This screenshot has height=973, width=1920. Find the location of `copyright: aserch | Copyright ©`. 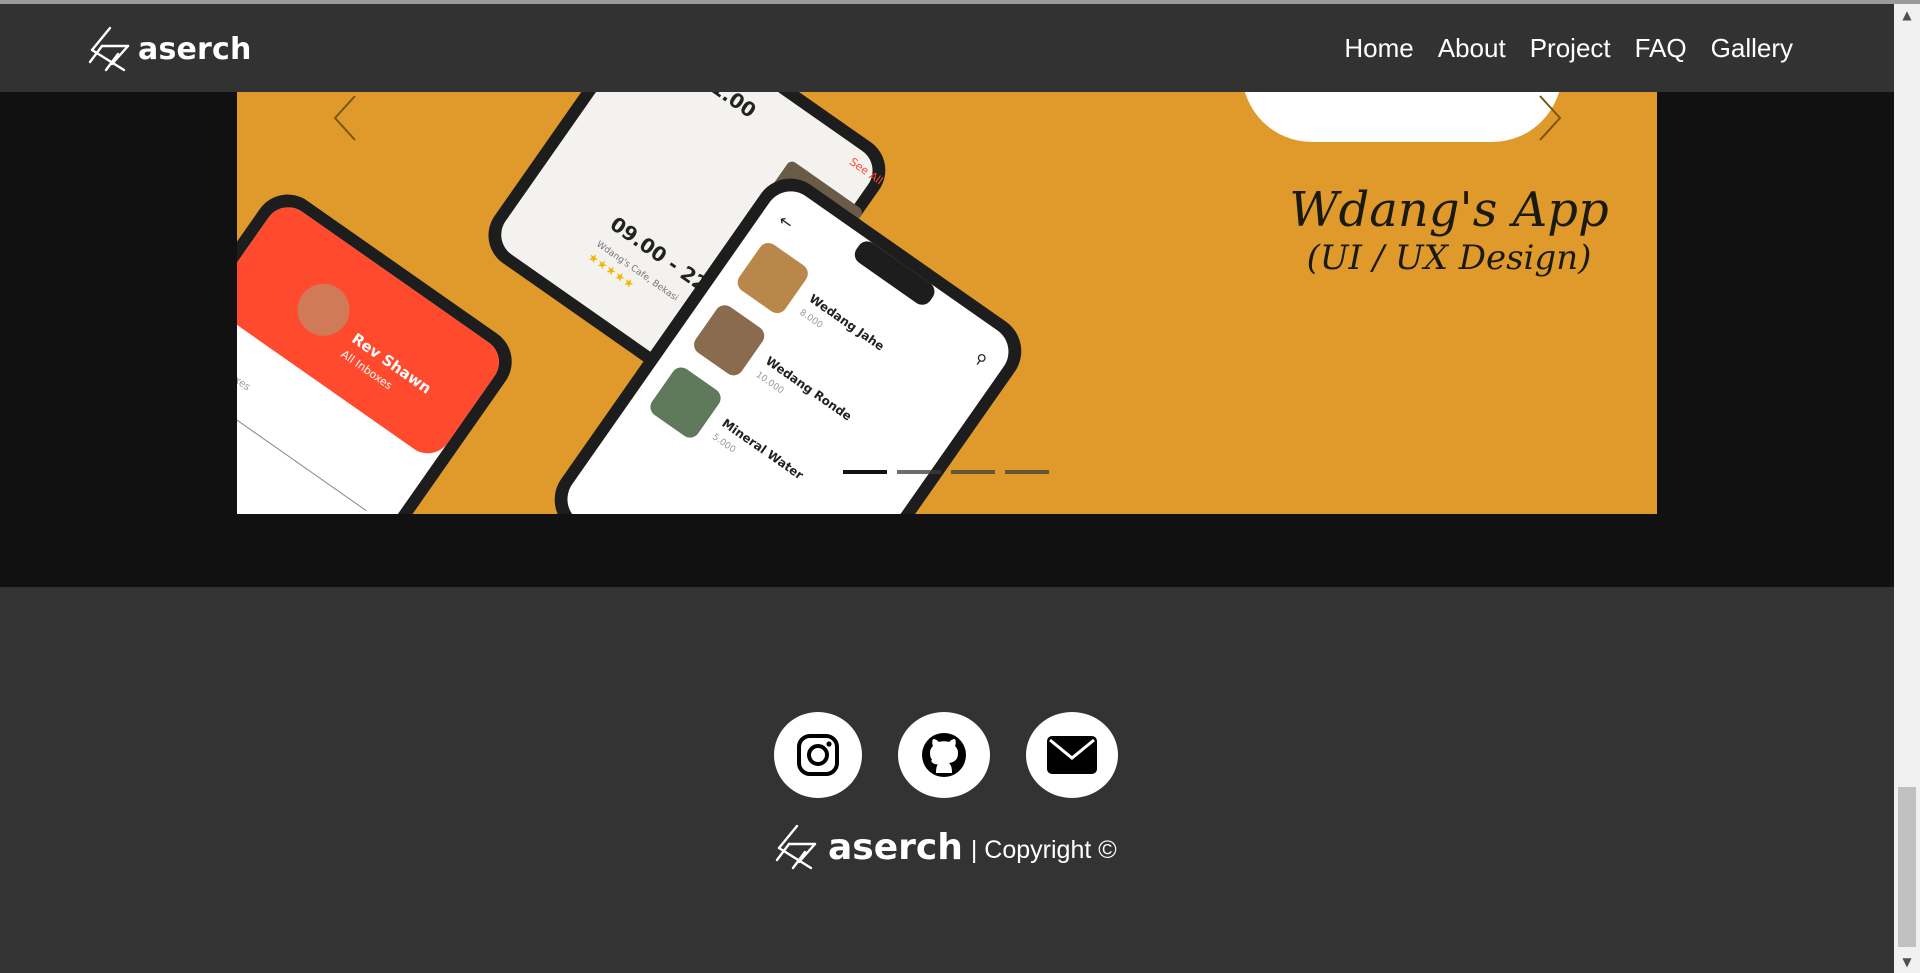

copyright: aserch | Copyright © is located at coordinates (945, 847).